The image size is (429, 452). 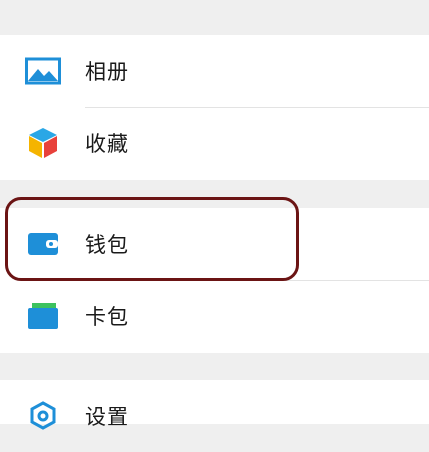 What do you see at coordinates (107, 245) in the screenshot?
I see `menu-item-label: 钱包` at bounding box center [107, 245].